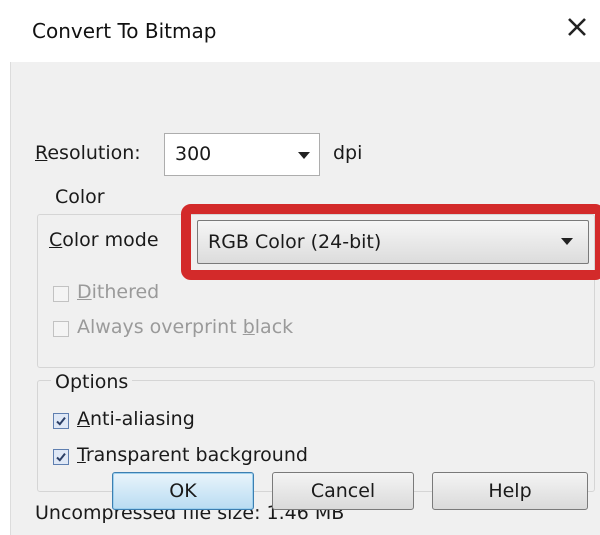  What do you see at coordinates (390, 242) in the screenshot?
I see `highlight-box` at bounding box center [390, 242].